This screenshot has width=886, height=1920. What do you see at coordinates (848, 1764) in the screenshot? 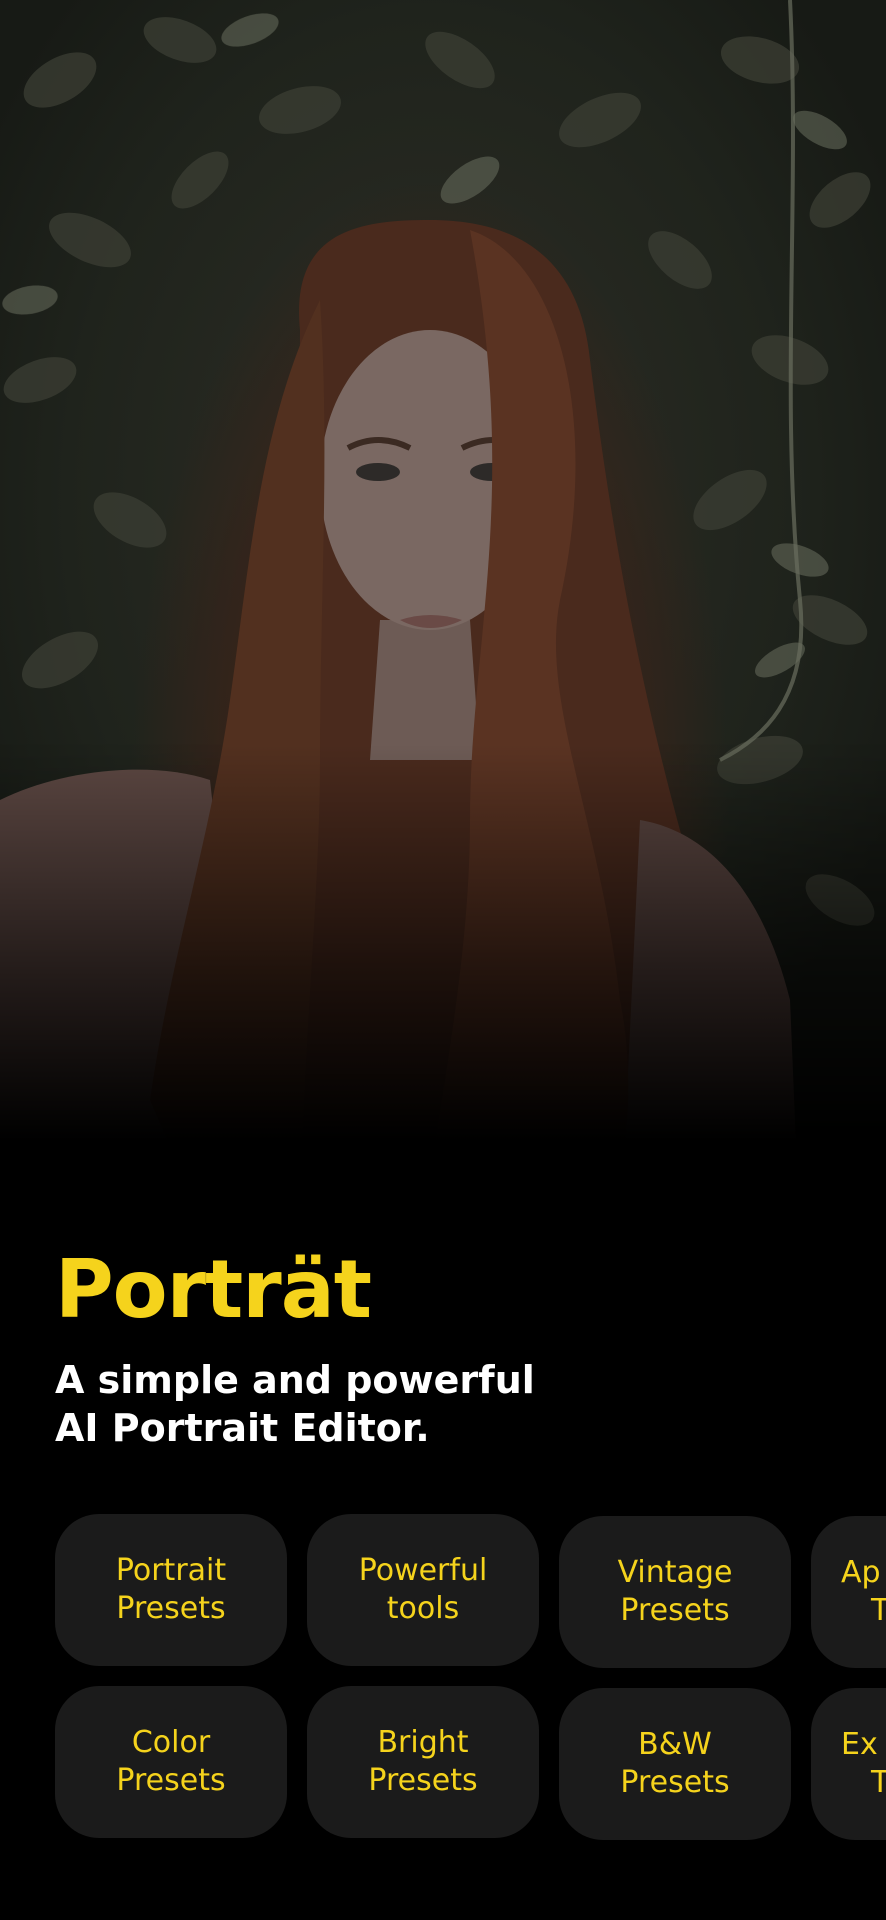
I see `chip-partial-2: Ex T` at bounding box center [848, 1764].